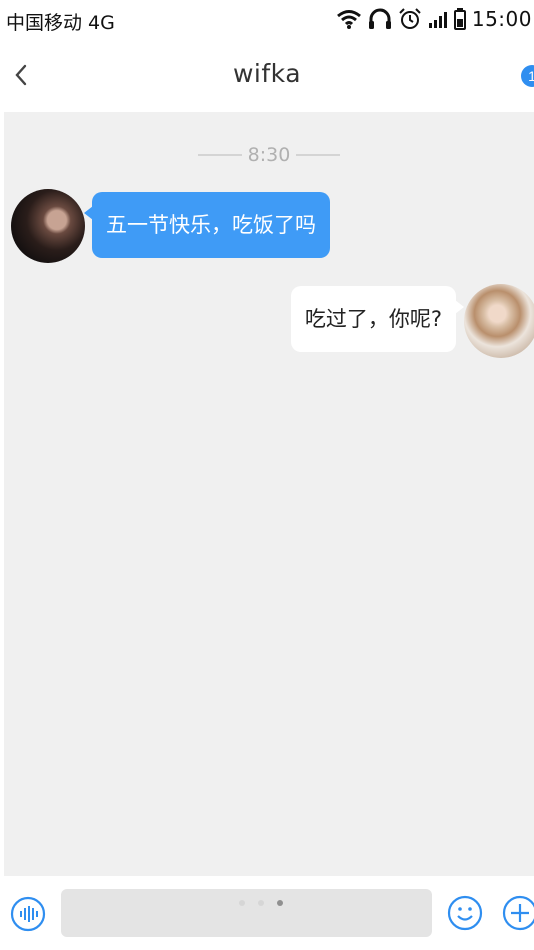 The height and width of the screenshot is (950, 534). I want to click on divider-line-right, so click(318, 155).